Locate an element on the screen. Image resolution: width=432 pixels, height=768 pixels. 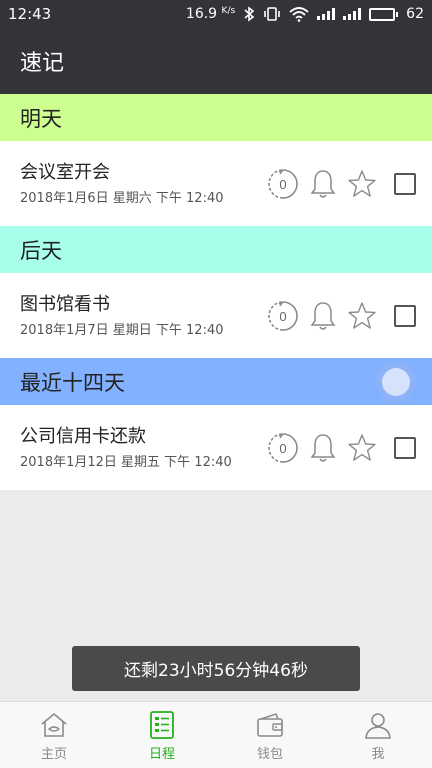
wallet-icon is located at coordinates (270, 724).